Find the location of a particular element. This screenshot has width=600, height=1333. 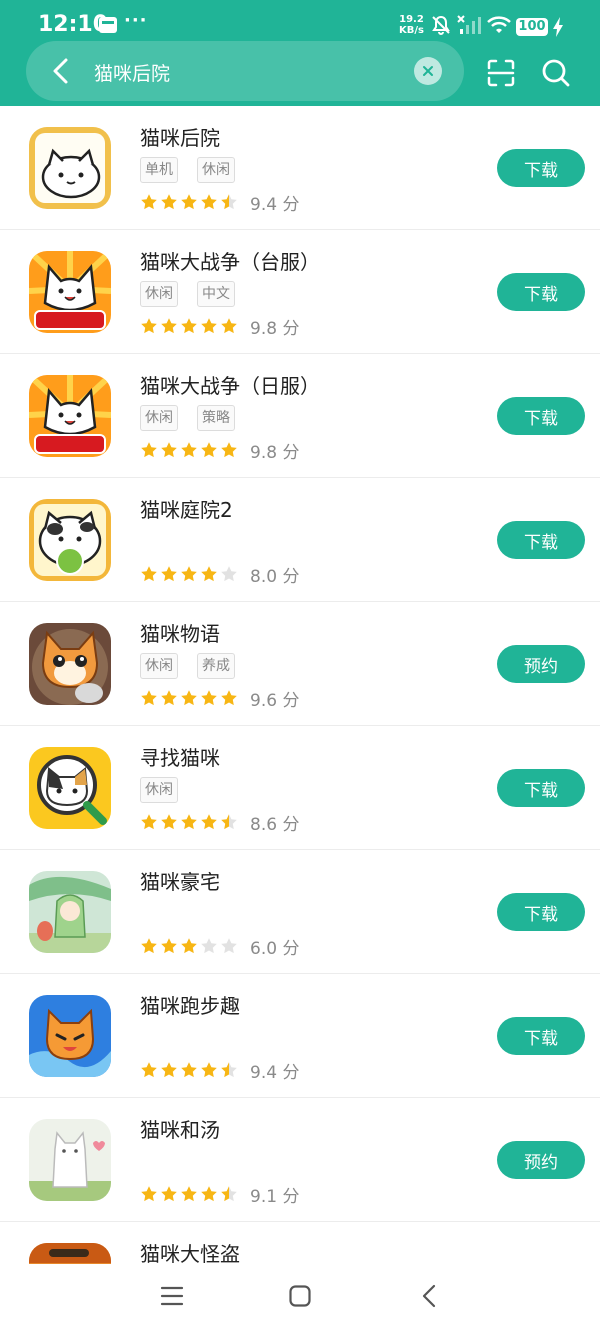

app-score: 8.6 分 is located at coordinates (275, 824).